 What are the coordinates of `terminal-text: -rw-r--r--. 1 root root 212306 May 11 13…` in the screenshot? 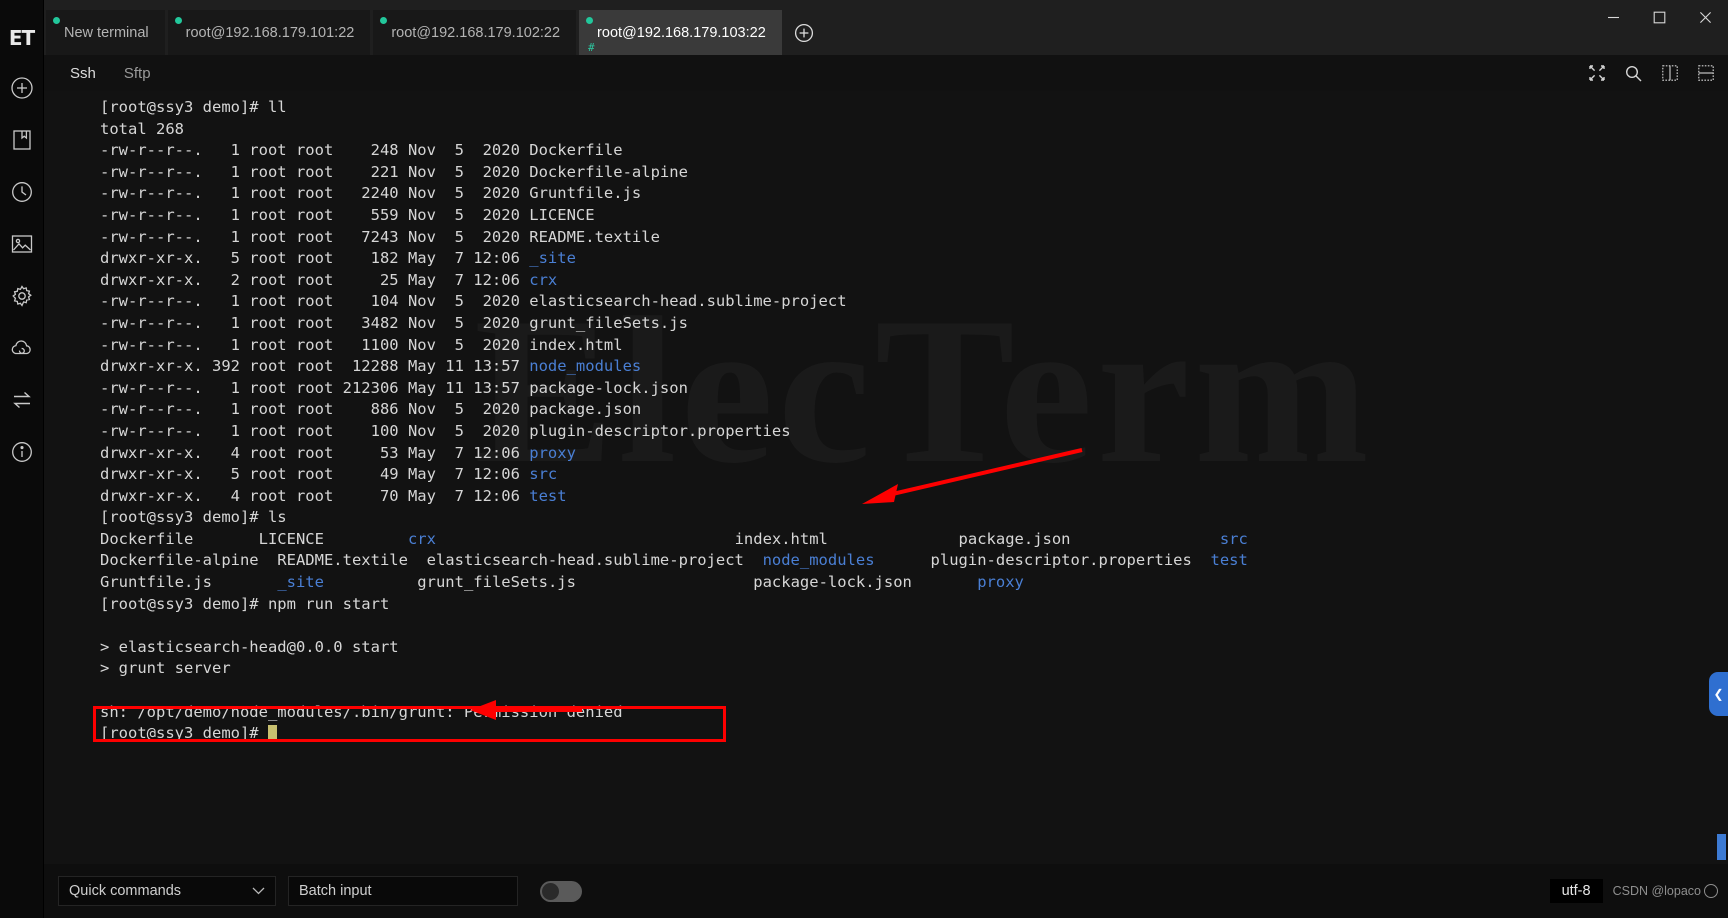 It's located at (394, 387).